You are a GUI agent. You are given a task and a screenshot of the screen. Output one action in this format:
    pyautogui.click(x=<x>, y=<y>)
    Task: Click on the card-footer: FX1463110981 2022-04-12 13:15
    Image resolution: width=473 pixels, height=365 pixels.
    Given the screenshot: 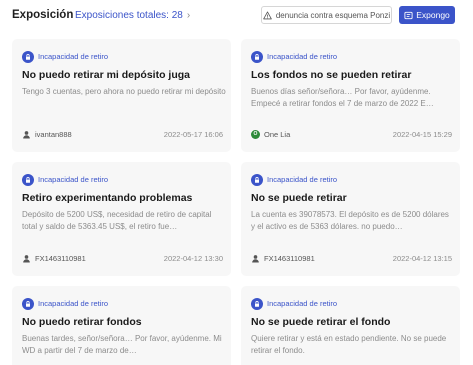 What is the action you would take?
    pyautogui.click(x=351, y=258)
    